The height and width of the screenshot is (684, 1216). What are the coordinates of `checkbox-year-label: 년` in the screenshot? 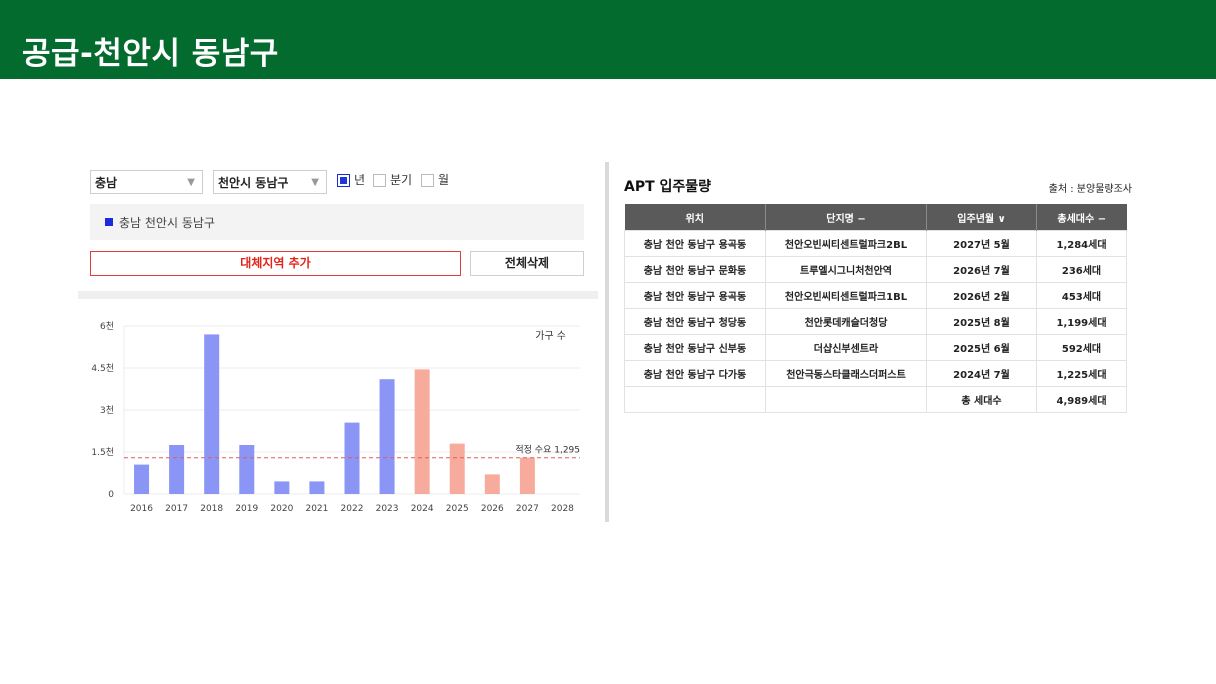 It's located at (360, 180).